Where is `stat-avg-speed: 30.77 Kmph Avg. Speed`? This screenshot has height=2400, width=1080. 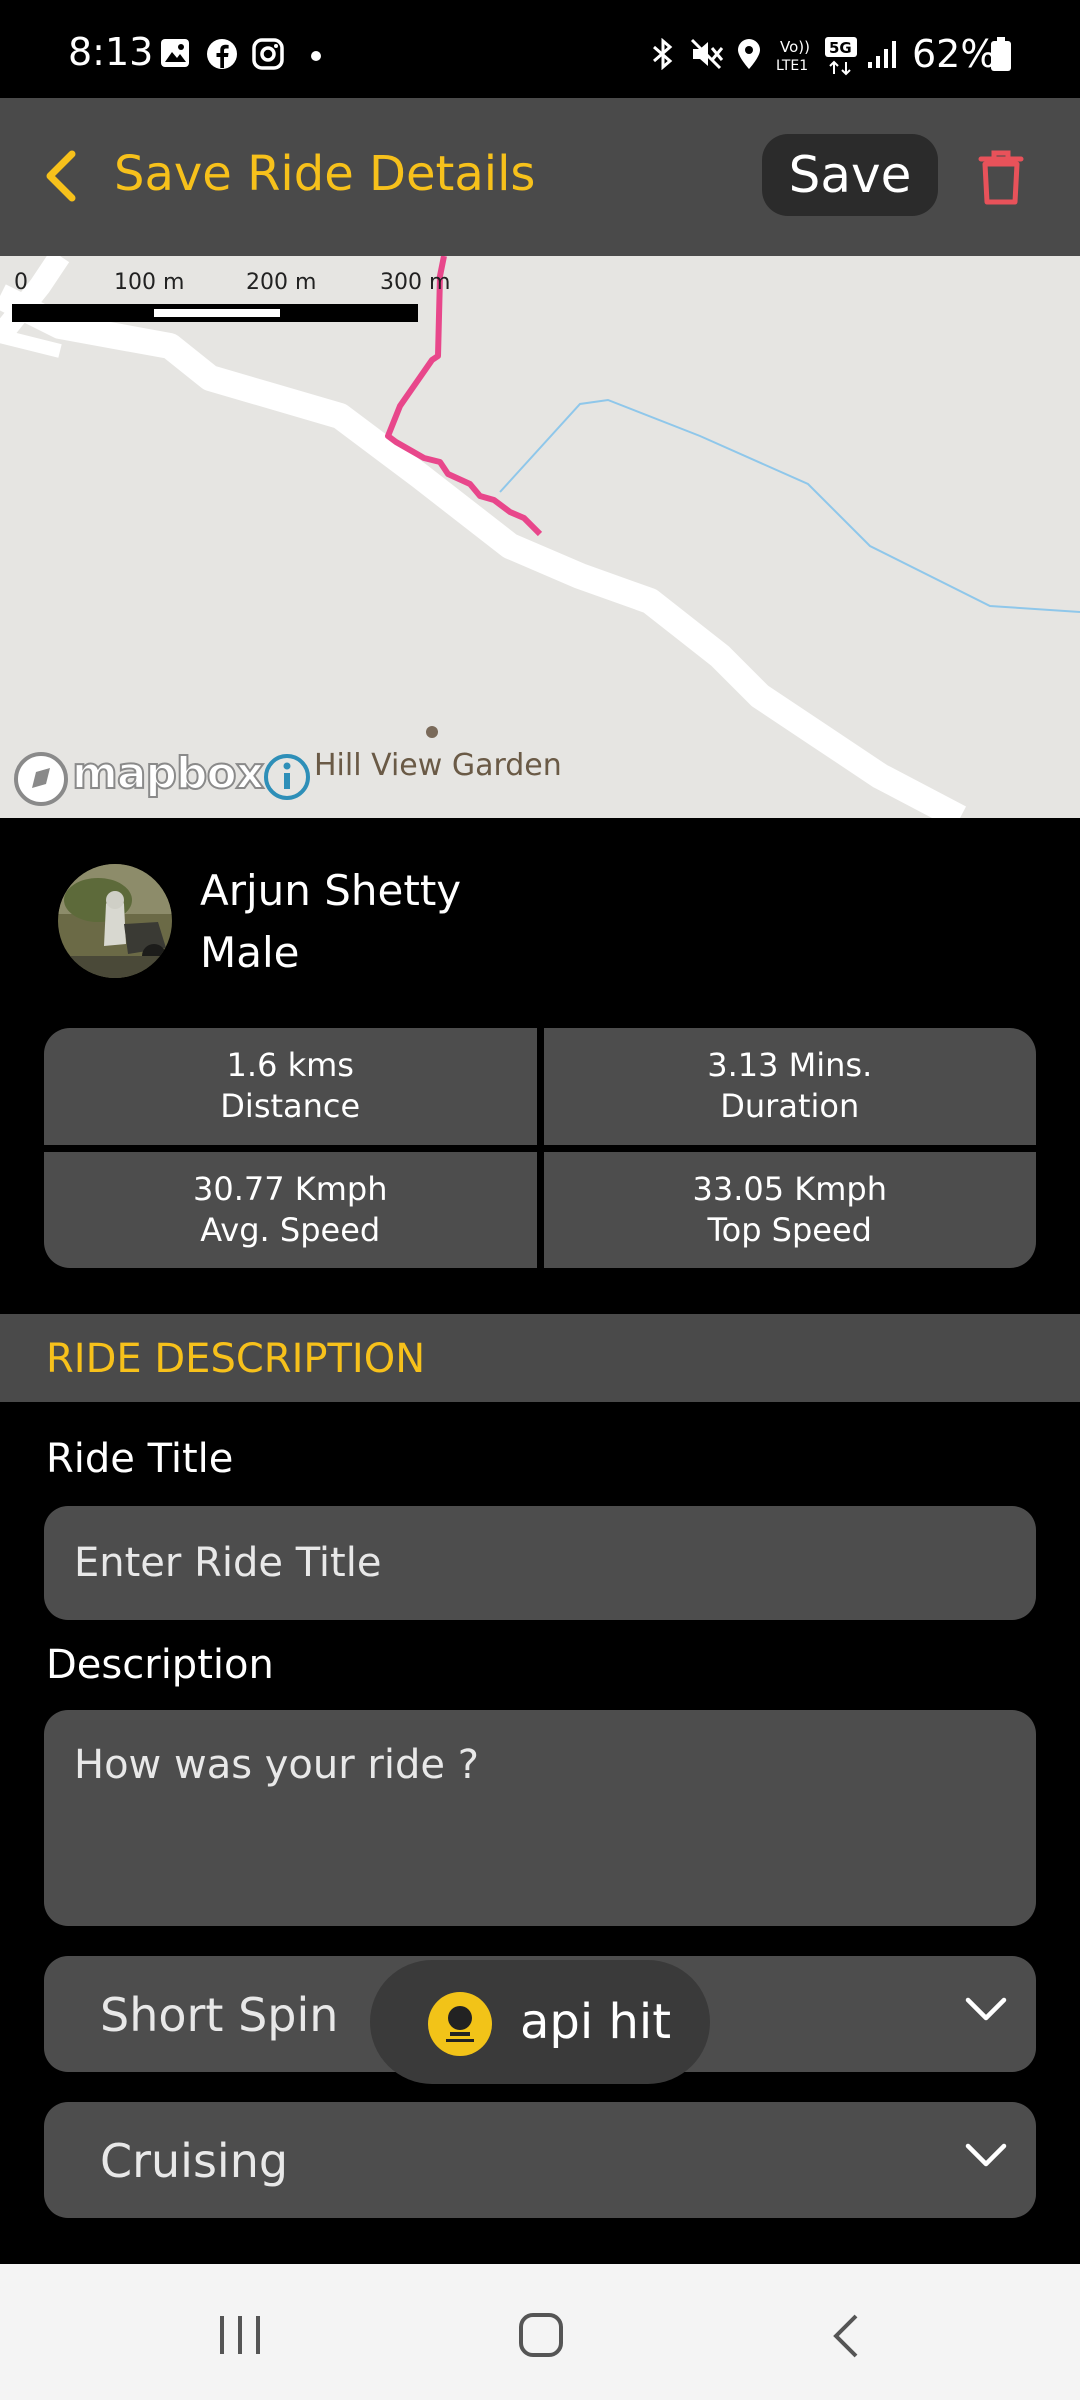 stat-avg-speed: 30.77 Kmph Avg. Speed is located at coordinates (290, 1209).